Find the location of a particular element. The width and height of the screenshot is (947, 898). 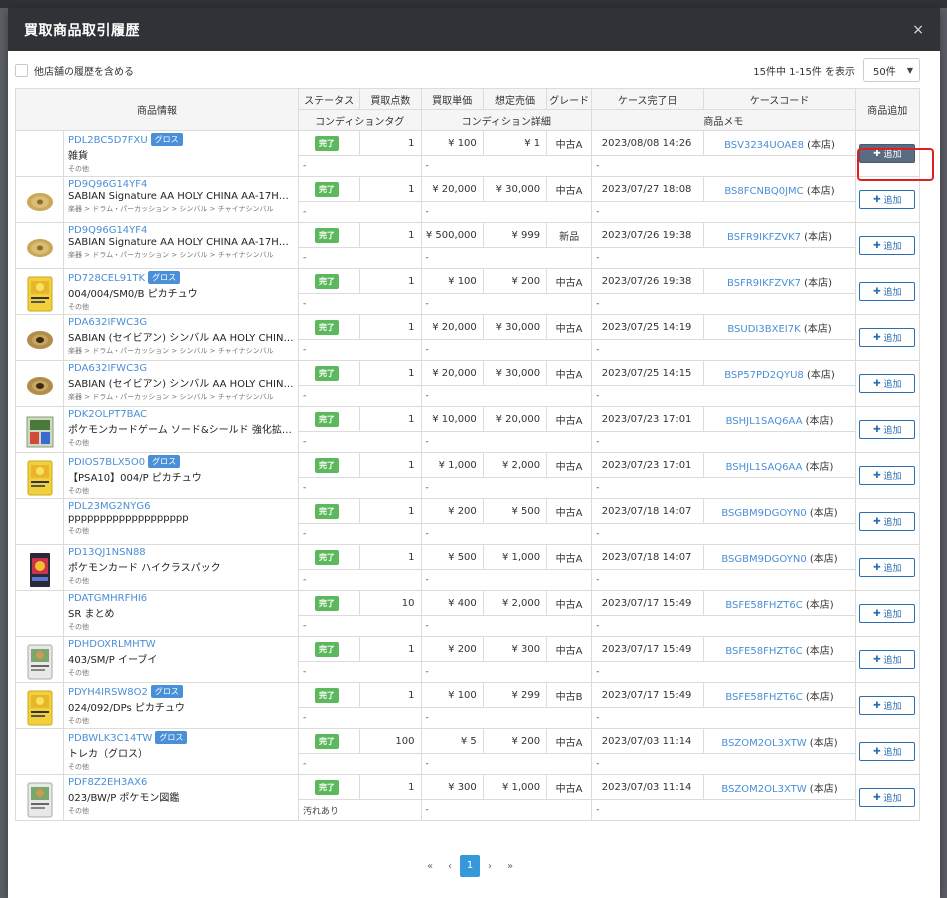

case-code-link: BS8FCNBQ0JMC is located at coordinates (763, 191).